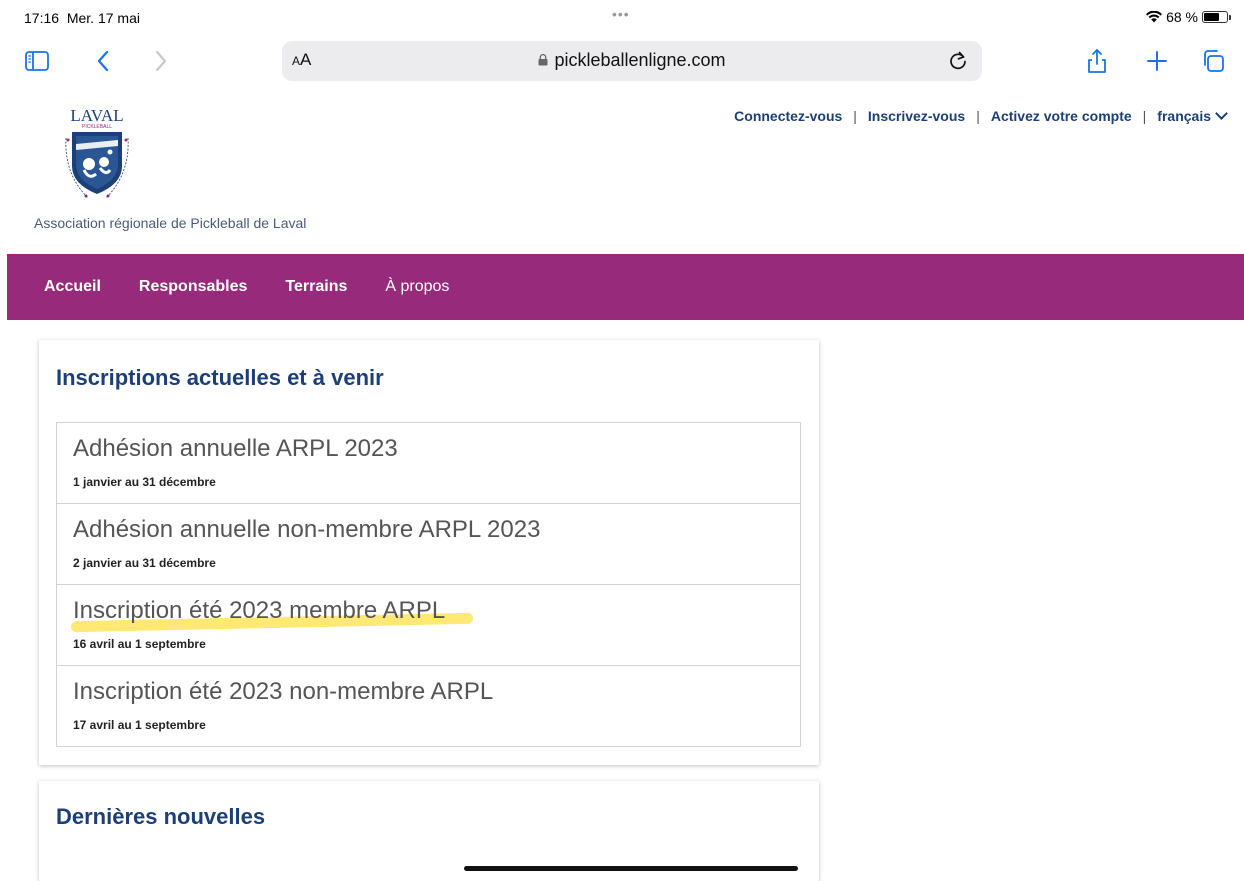  I want to click on login-link: Connectez-vous, so click(788, 116).